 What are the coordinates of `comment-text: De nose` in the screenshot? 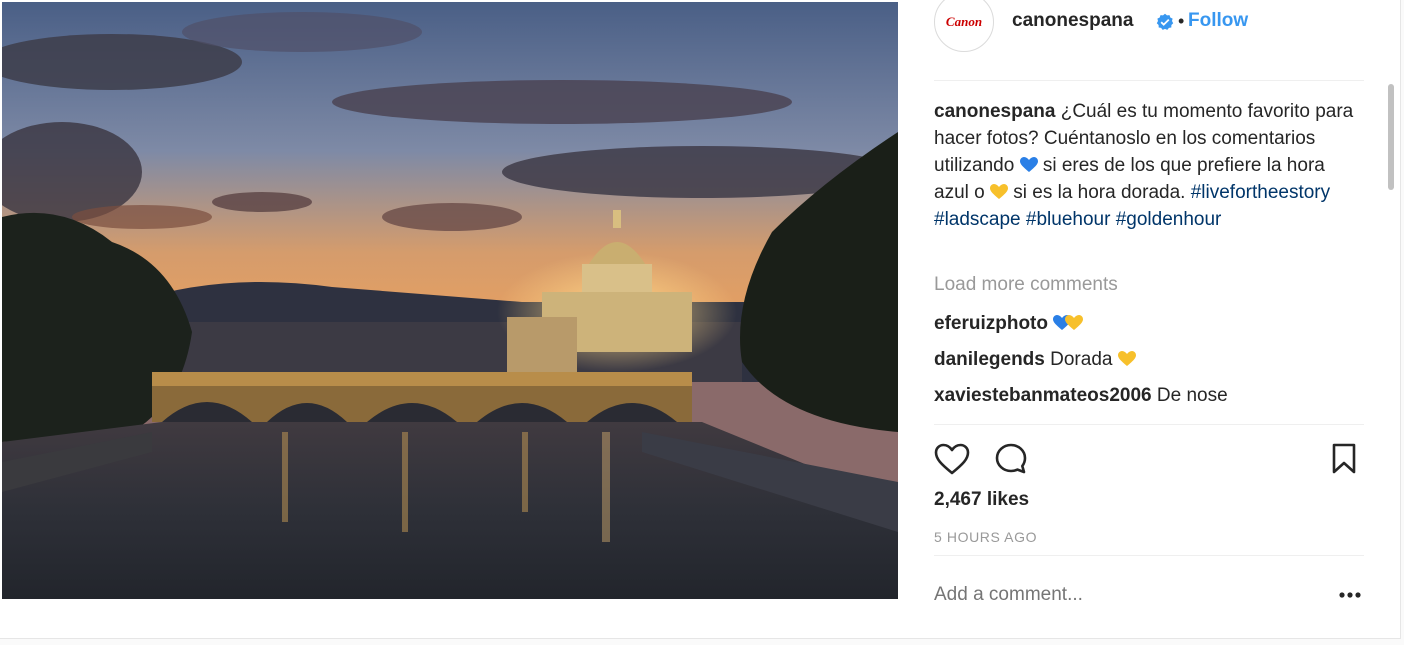 It's located at (1192, 395).